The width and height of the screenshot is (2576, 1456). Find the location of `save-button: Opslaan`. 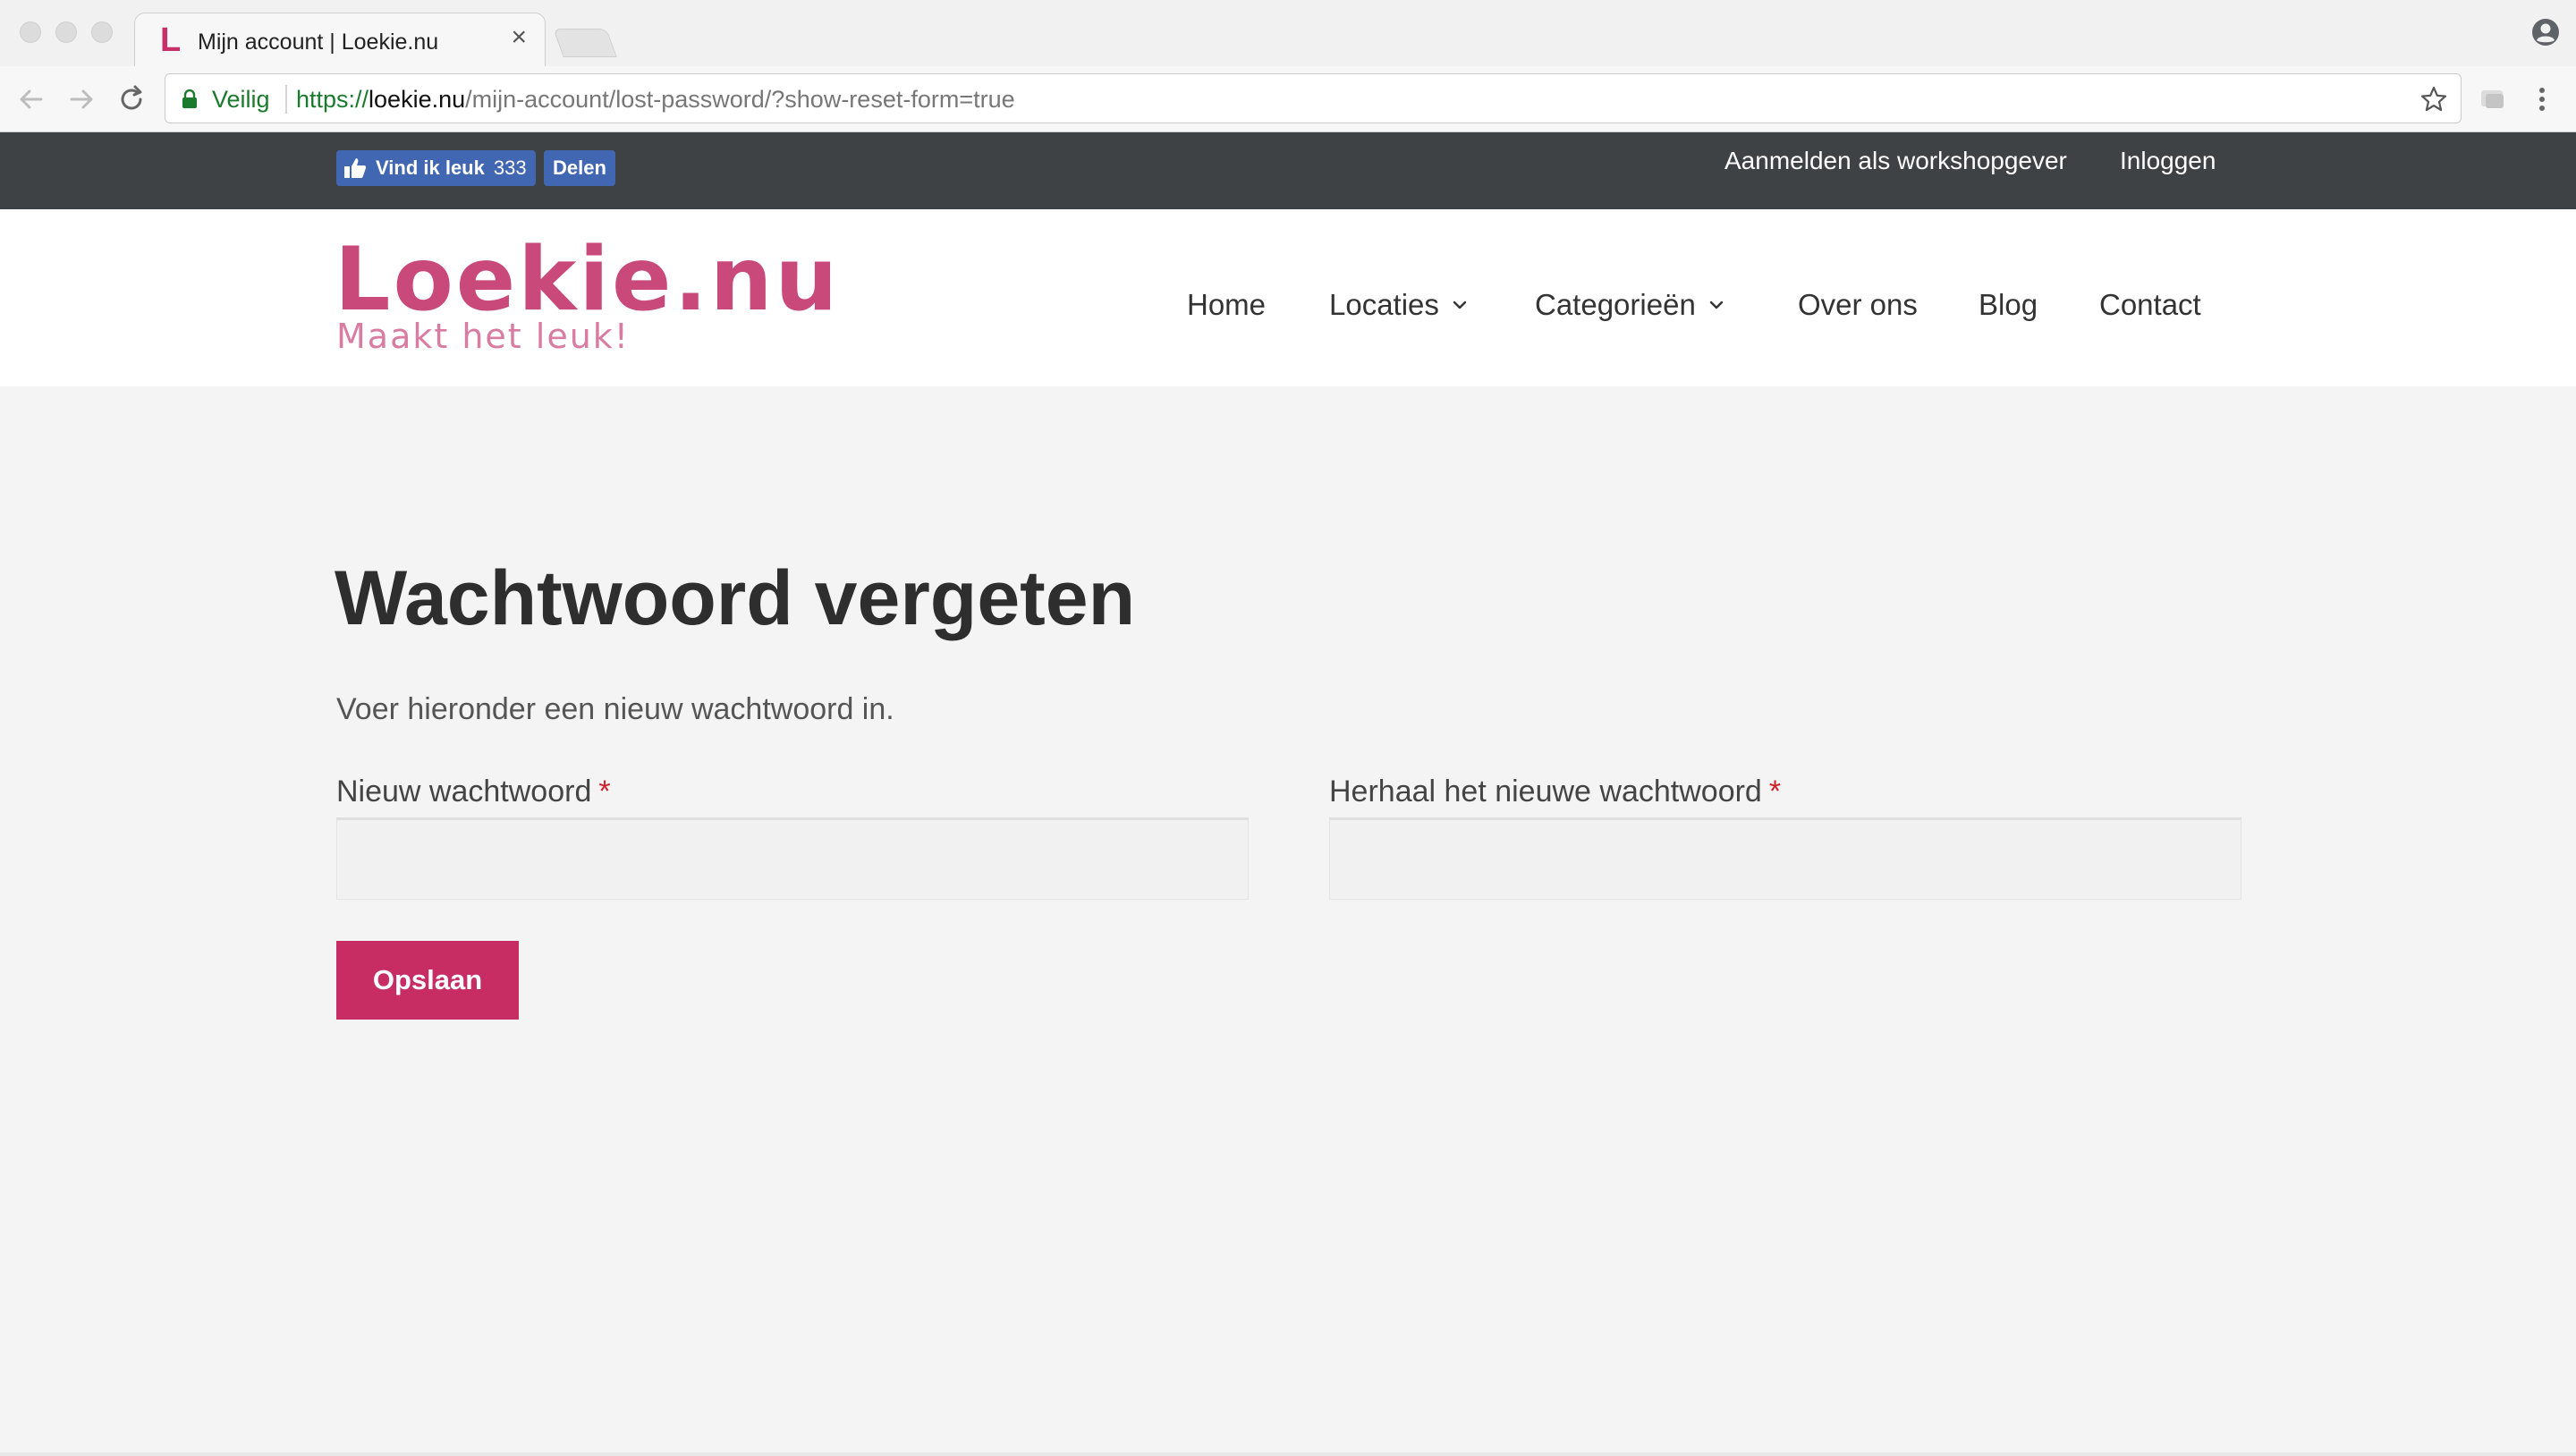

save-button: Opslaan is located at coordinates (427, 980).